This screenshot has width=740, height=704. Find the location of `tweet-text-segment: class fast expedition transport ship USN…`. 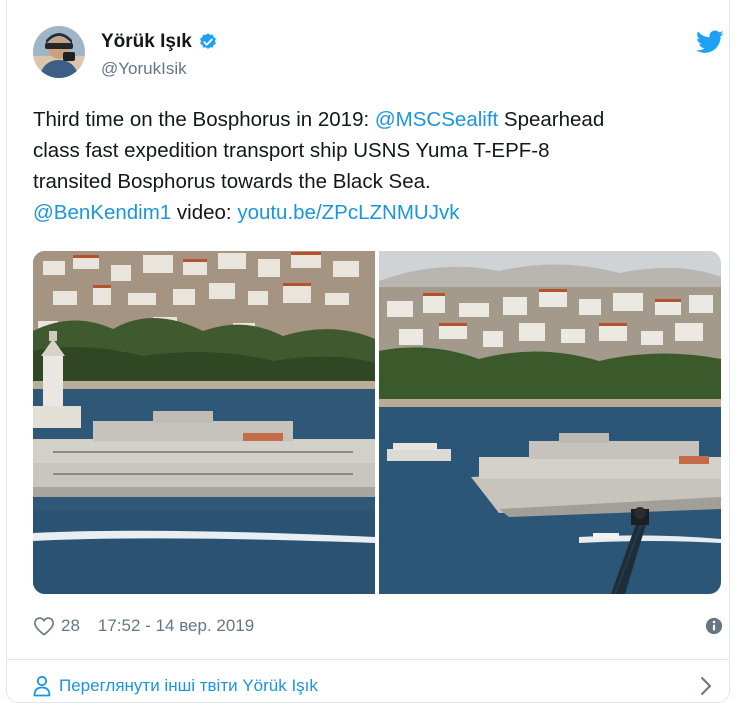

tweet-text-segment: class fast expedition transport ship USN… is located at coordinates (291, 150).